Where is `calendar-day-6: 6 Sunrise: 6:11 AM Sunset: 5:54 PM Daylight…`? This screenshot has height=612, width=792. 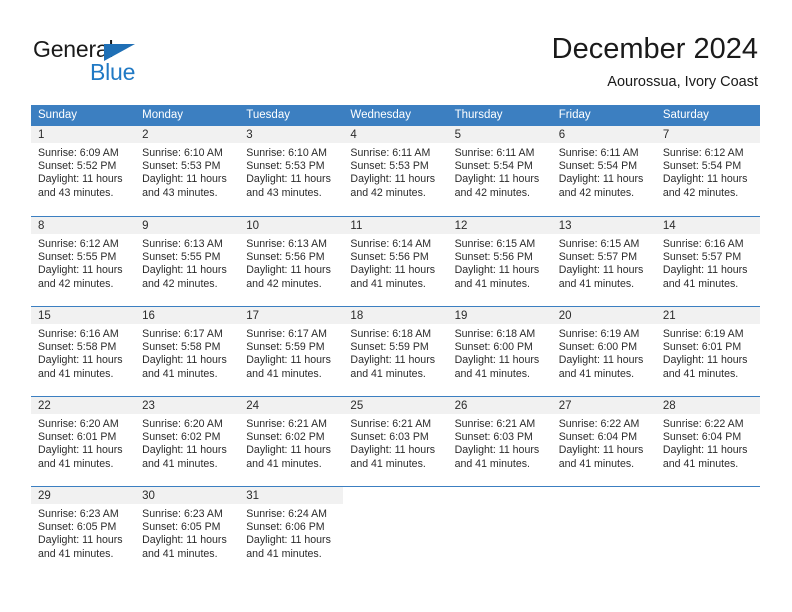 calendar-day-6: 6 Sunrise: 6:11 AM Sunset: 5:54 PM Daylight… is located at coordinates (603, 171).